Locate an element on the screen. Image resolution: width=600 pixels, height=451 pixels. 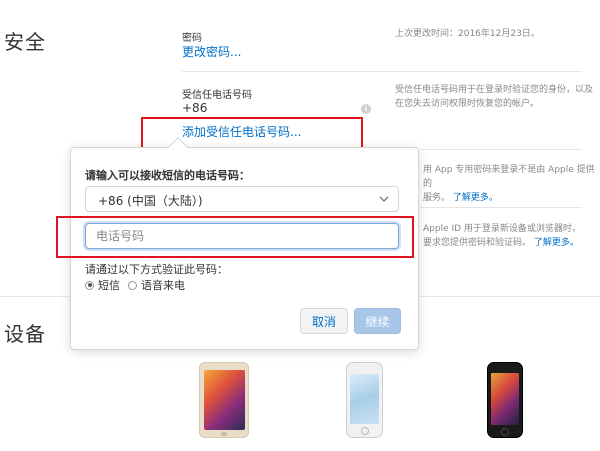
devices-section-title: 设备 is located at coordinates (25, 334).